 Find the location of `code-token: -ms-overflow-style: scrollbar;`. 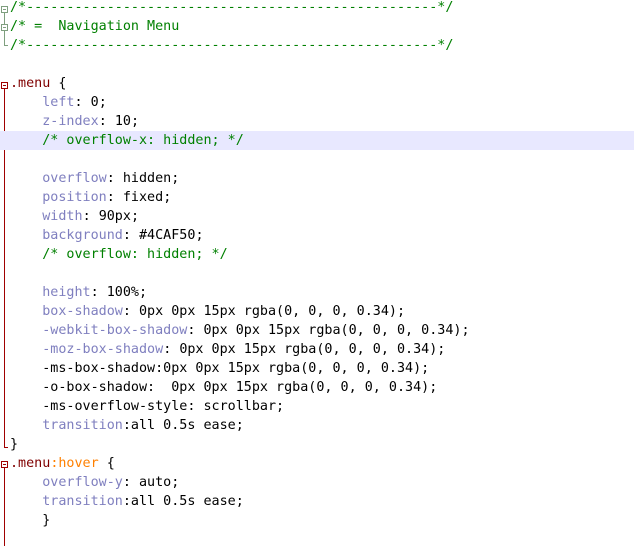

code-token: -ms-overflow-style: scrollbar; is located at coordinates (147, 406).